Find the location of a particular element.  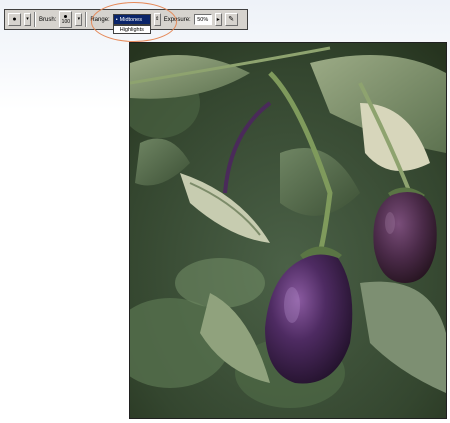

chevron-updown-icon: ⇕ is located at coordinates (157, 19).